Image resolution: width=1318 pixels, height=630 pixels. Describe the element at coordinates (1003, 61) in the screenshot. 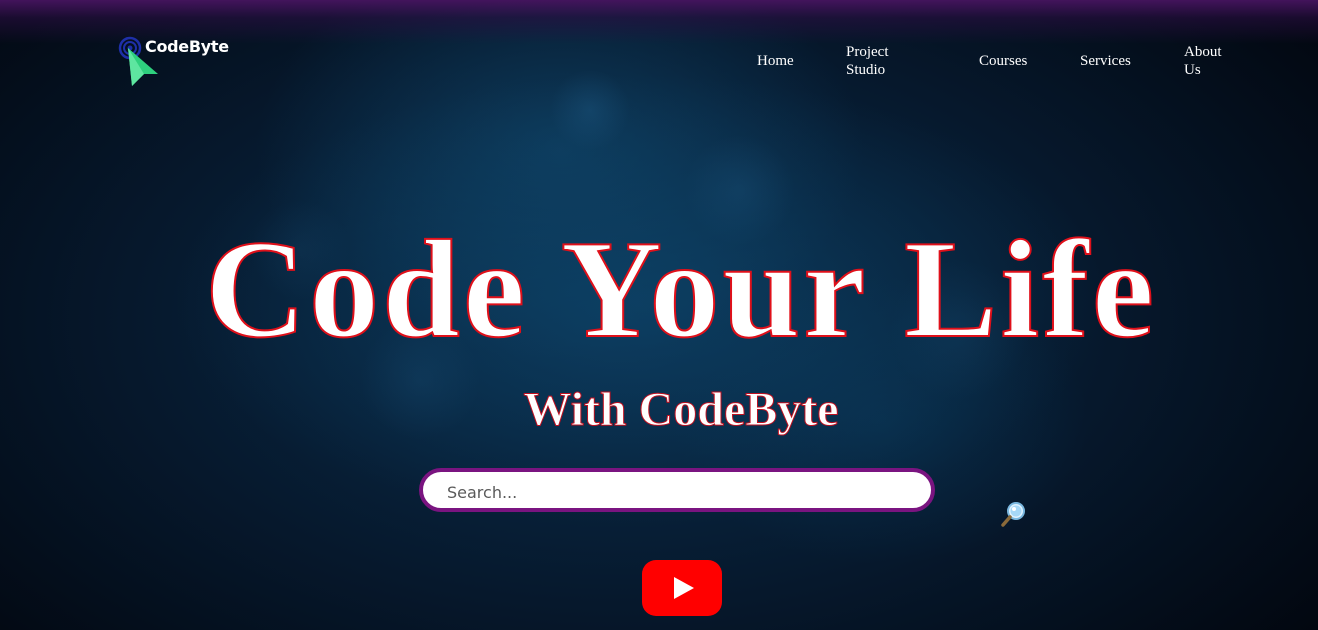

I see `nav-courses: Courses` at that location.